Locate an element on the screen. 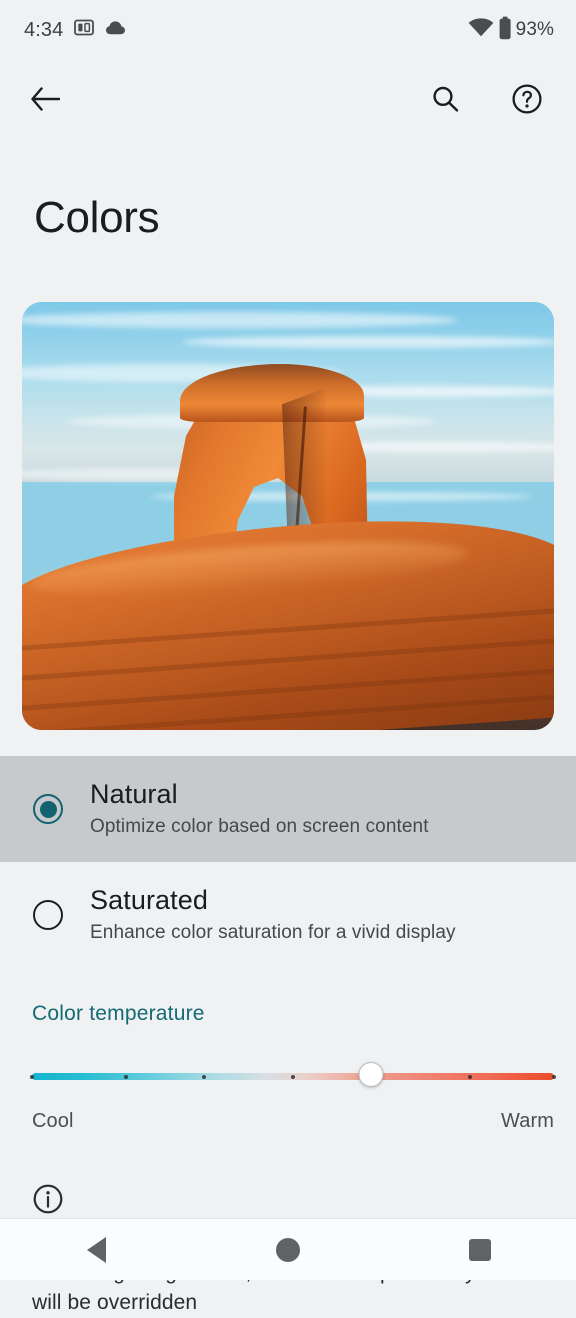 This screenshot has width=576, height=1318. battery-percent: 93% is located at coordinates (534, 29).